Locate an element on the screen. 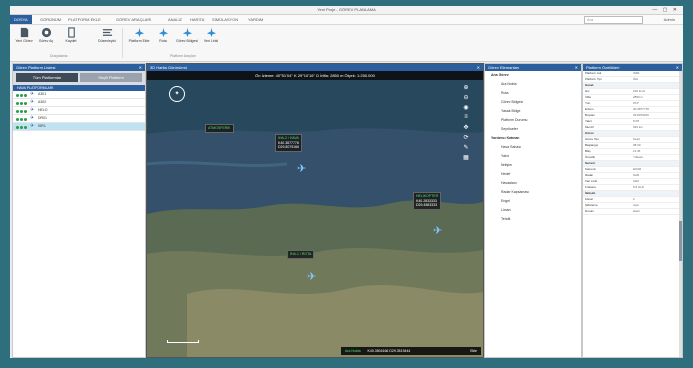 The width and height of the screenshot is (693, 368). tree-group: Ana Görev is located at coordinates (533, 75).